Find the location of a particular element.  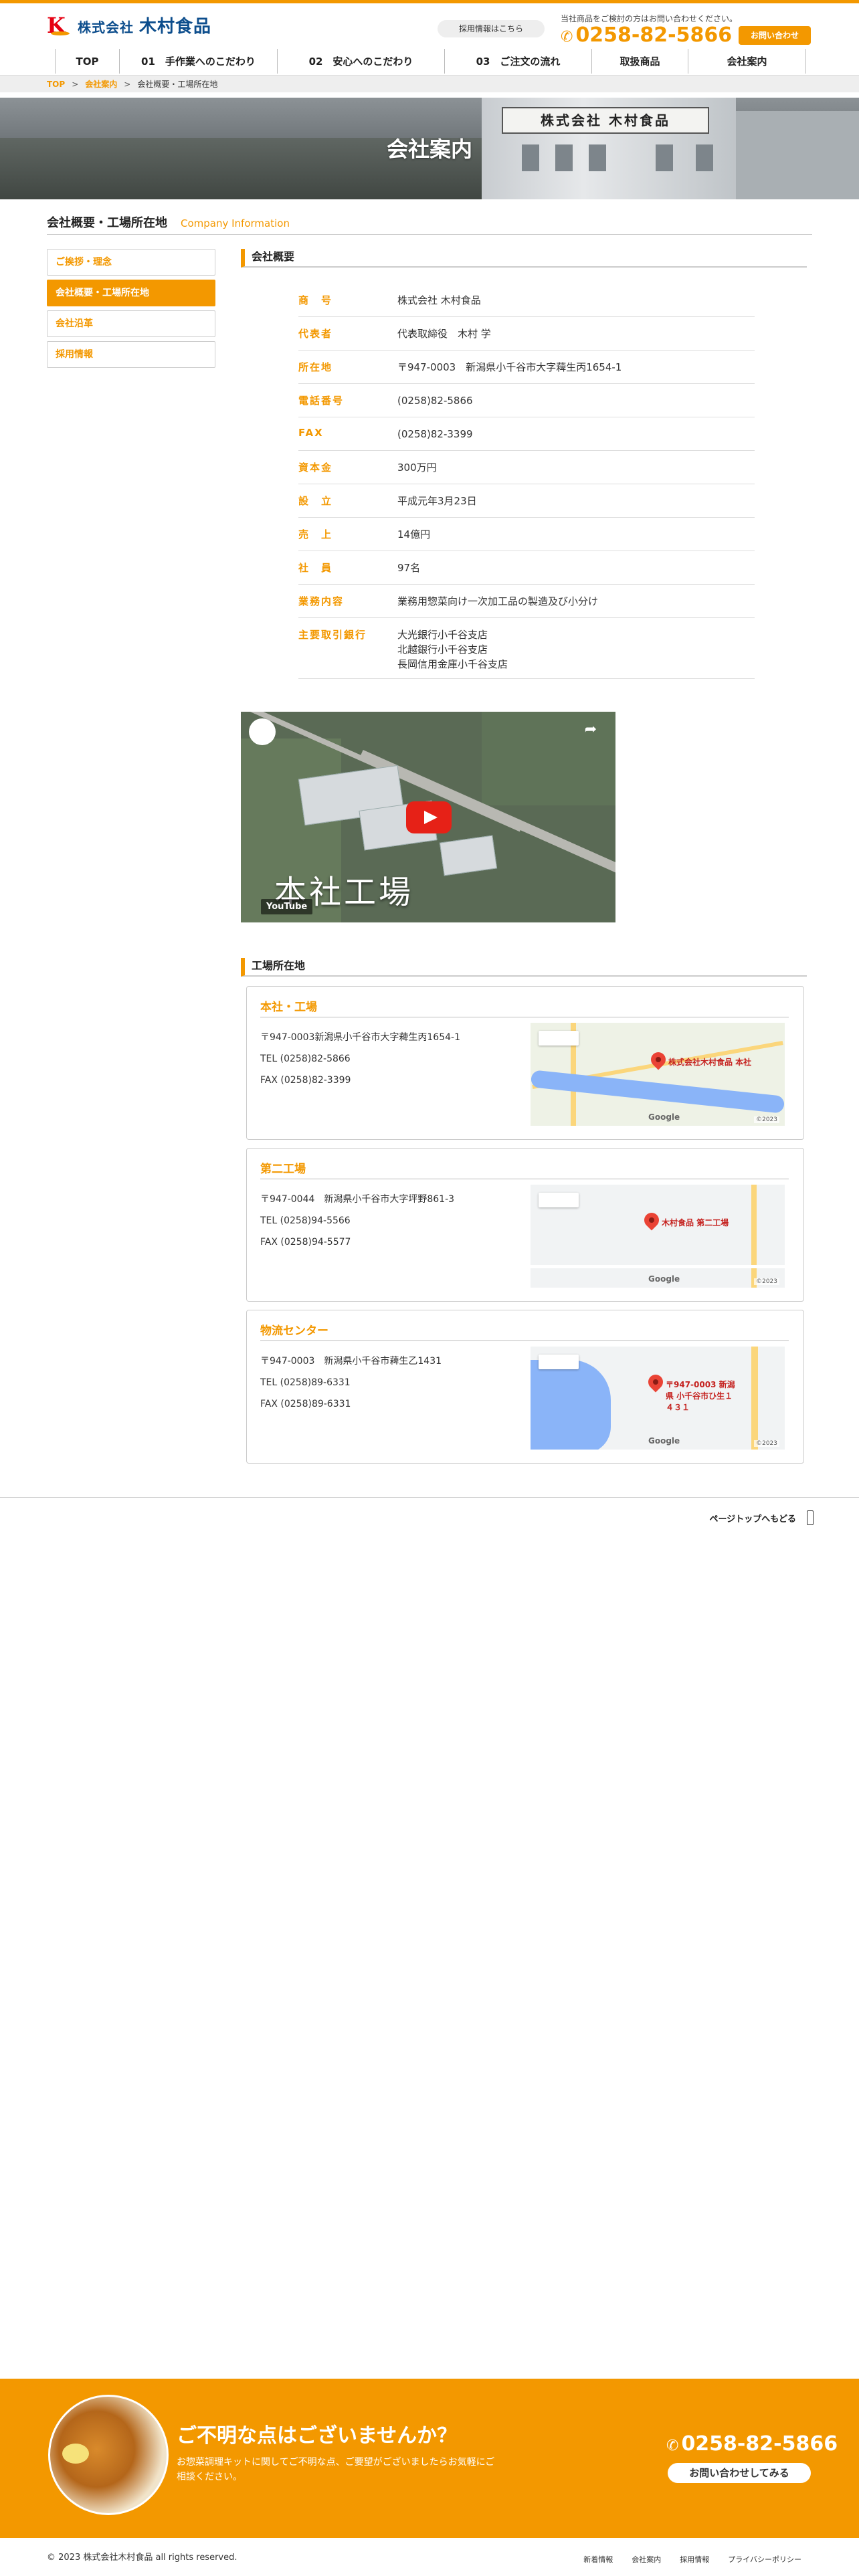

header-tel: ✆ 0258-82-5866 is located at coordinates (646, 35).